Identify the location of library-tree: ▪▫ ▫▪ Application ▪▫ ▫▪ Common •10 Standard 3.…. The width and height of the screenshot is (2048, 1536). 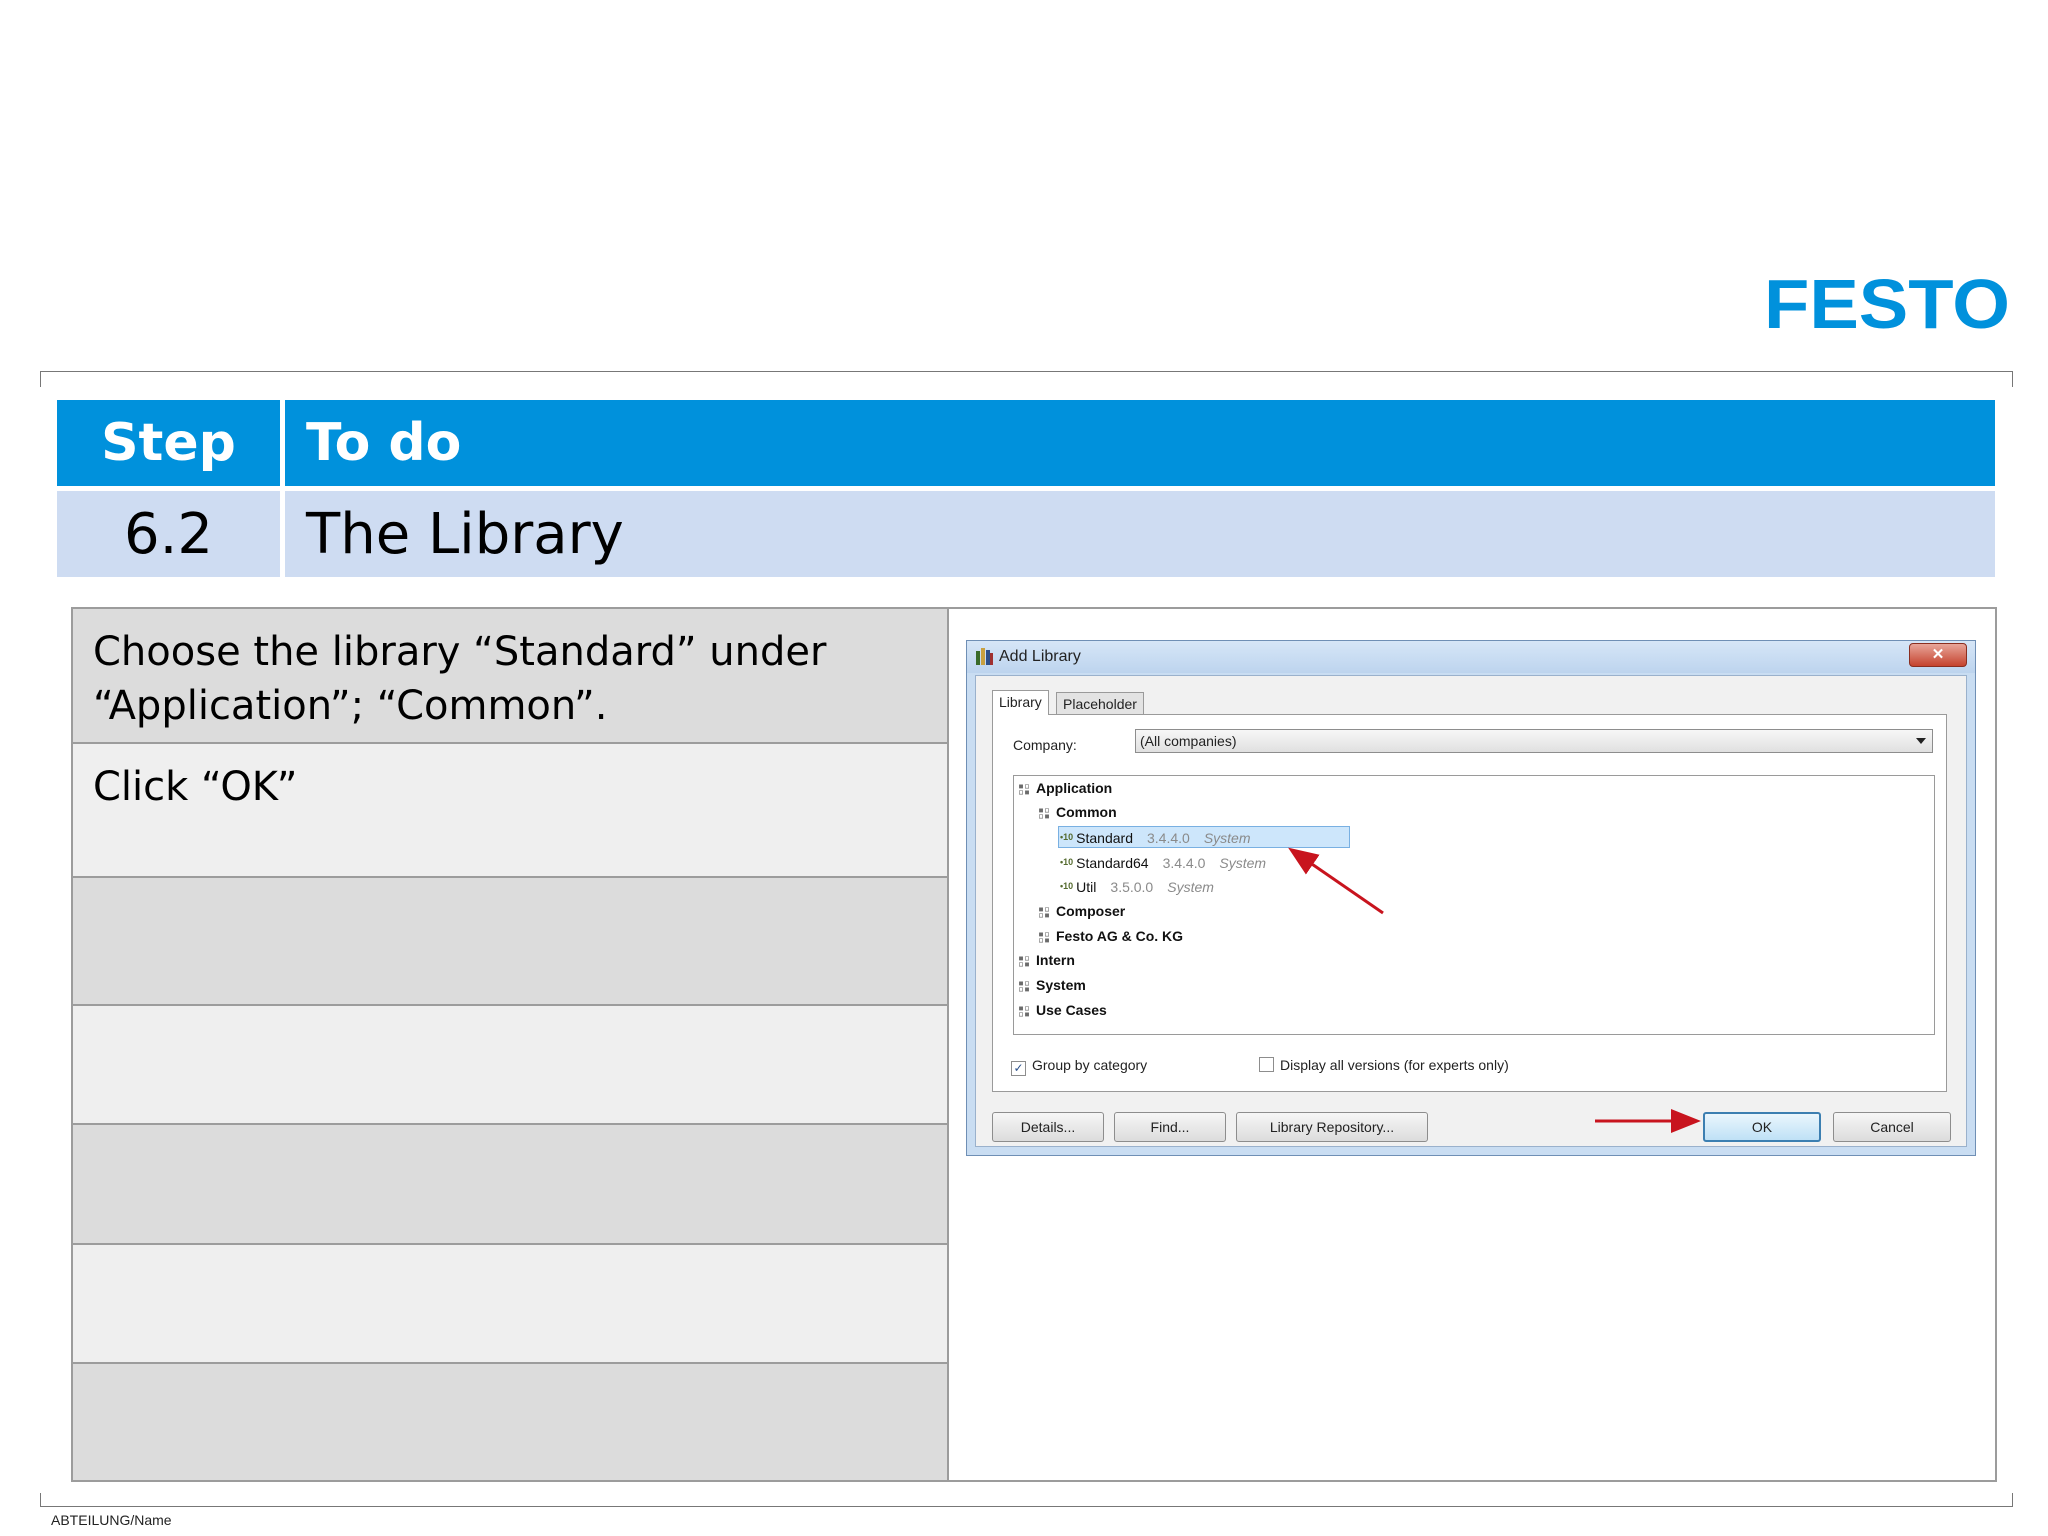
(1474, 905).